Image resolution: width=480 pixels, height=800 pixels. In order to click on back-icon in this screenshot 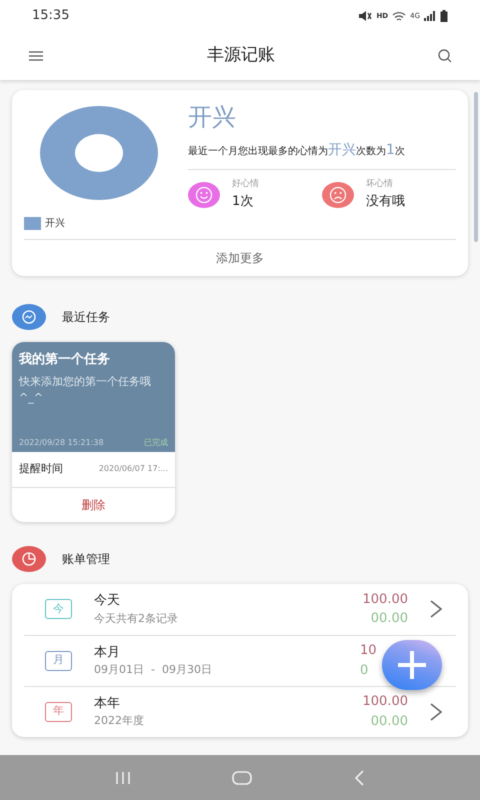, I will do `click(359, 778)`.